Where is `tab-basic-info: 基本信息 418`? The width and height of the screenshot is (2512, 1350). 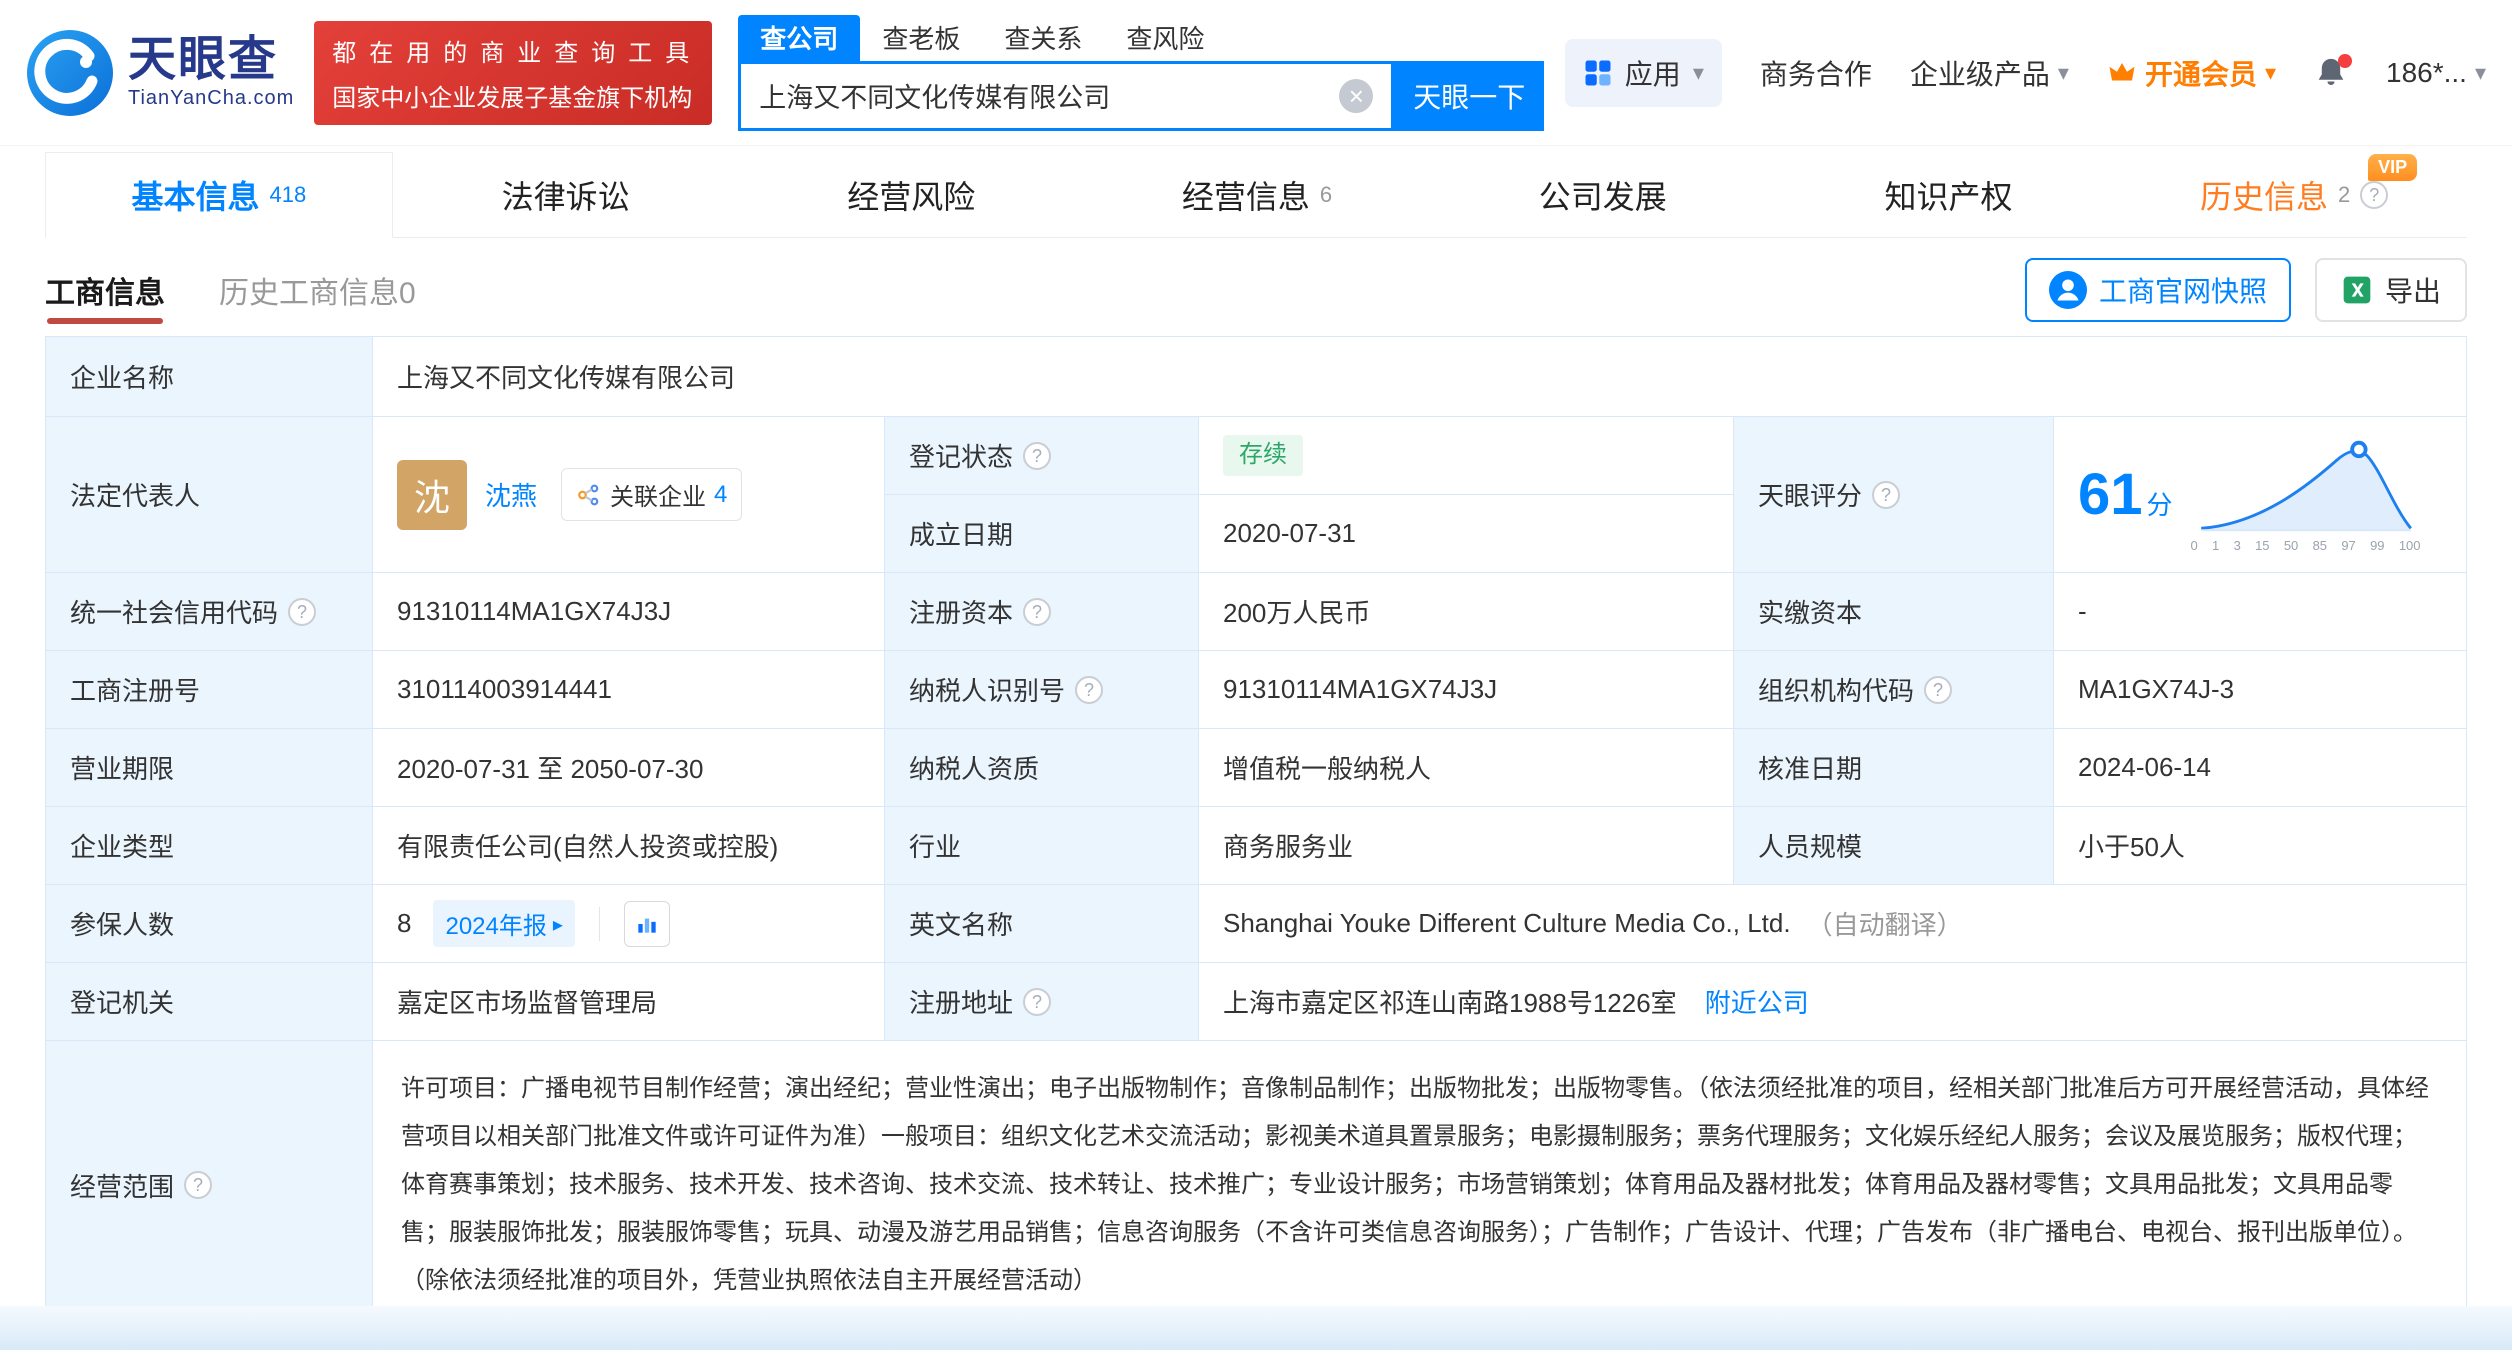 tab-basic-info: 基本信息 418 is located at coordinates (219, 195).